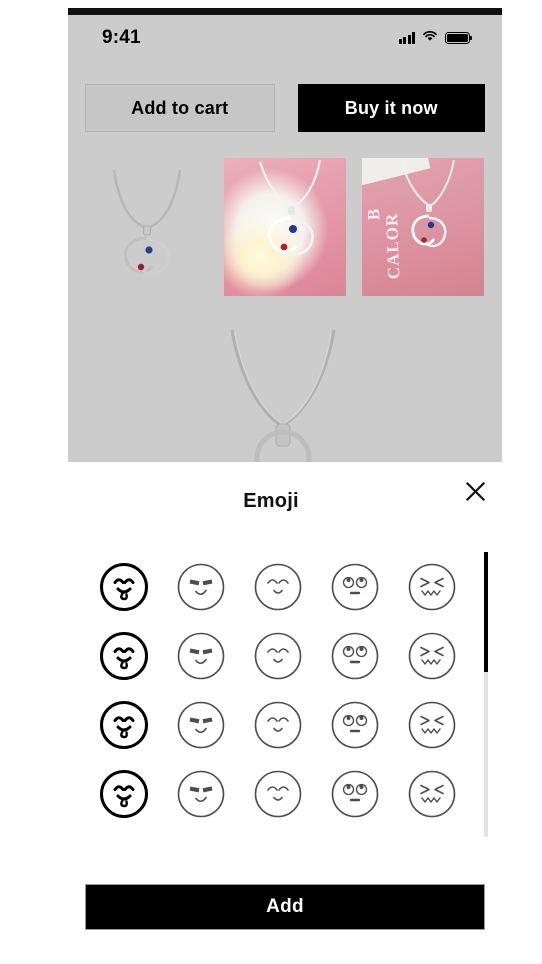 The width and height of the screenshot is (542, 964). Describe the element at coordinates (285, 907) in the screenshot. I see `add-button: Add` at that location.